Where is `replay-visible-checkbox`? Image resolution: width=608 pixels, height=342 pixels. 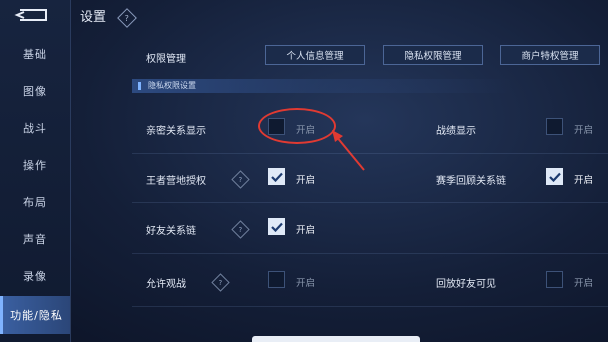 replay-visible-checkbox is located at coordinates (554, 279).